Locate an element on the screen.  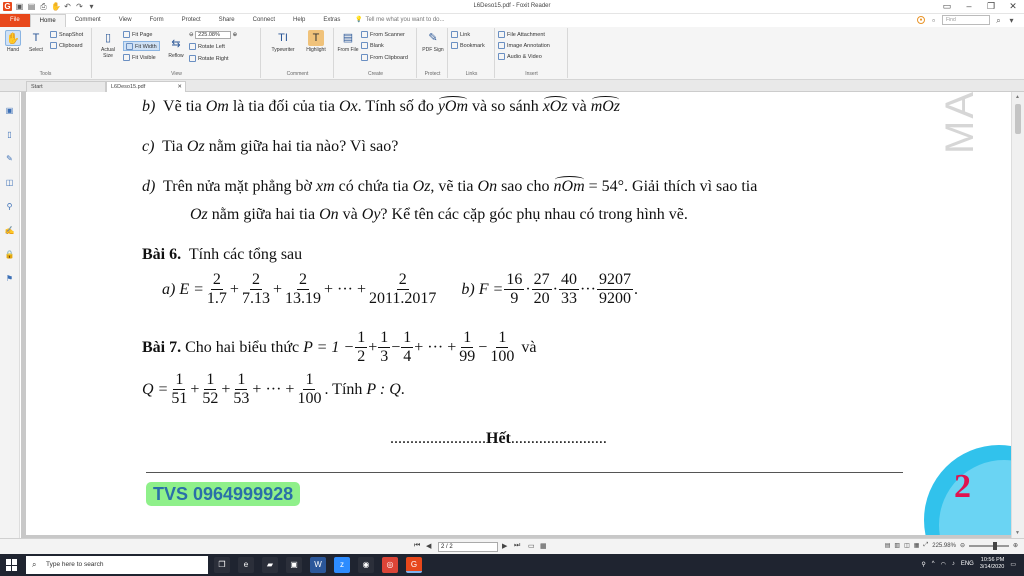
tab-protect: Protect is located at coordinates (191, 20).